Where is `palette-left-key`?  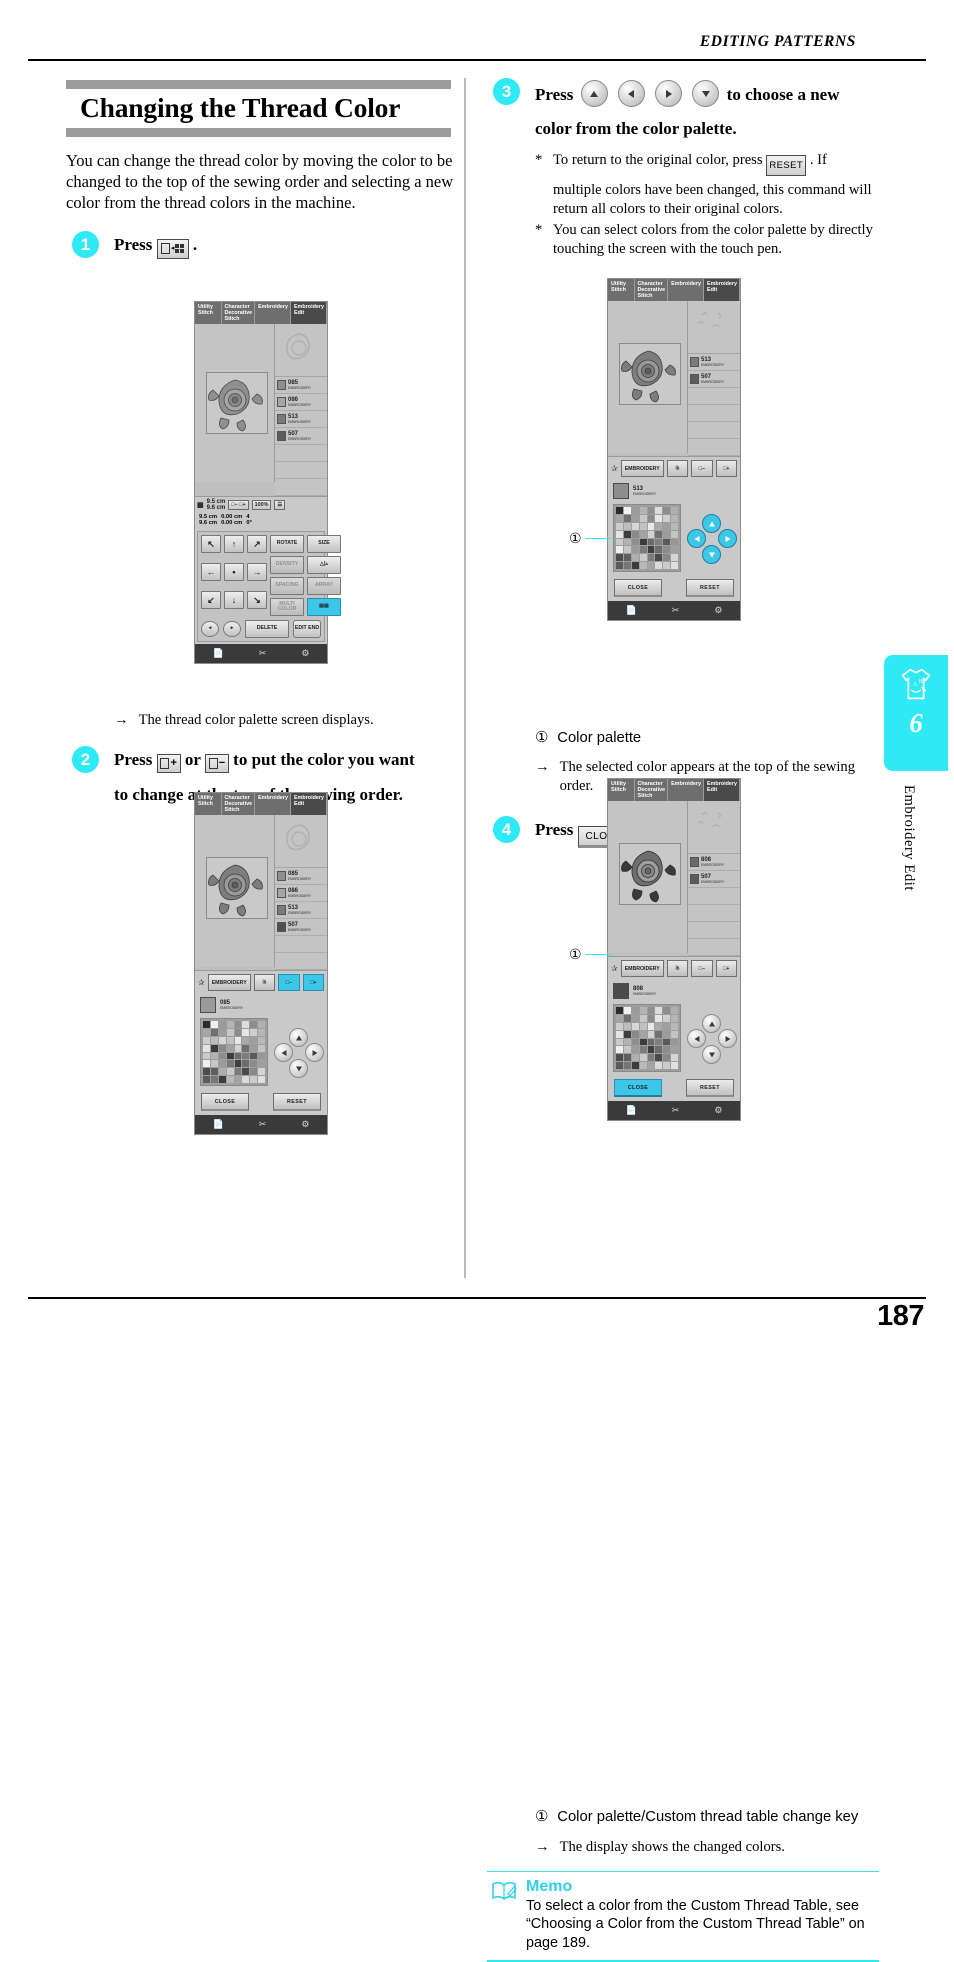
palette-left-key is located at coordinates (283, 1052).